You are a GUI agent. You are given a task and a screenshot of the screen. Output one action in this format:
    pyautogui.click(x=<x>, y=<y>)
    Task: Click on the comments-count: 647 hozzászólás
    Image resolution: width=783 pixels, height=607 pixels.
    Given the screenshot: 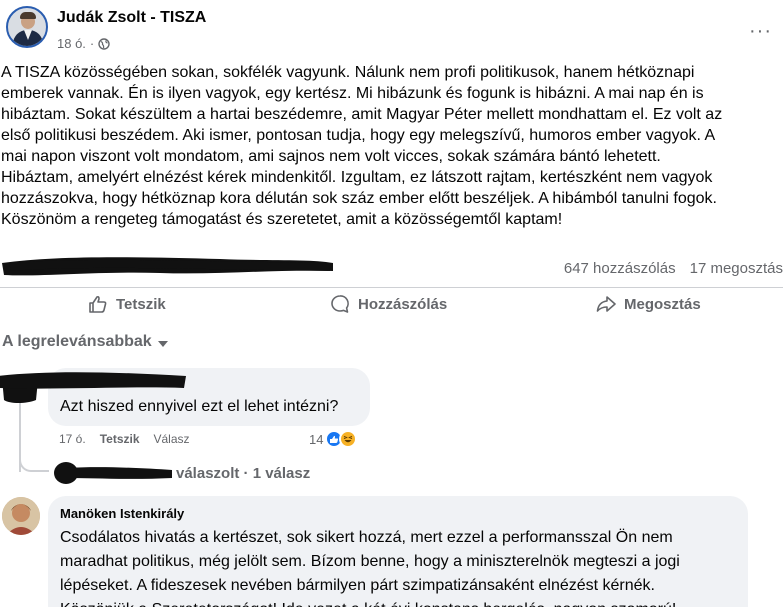 What is the action you would take?
    pyautogui.click(x=620, y=268)
    